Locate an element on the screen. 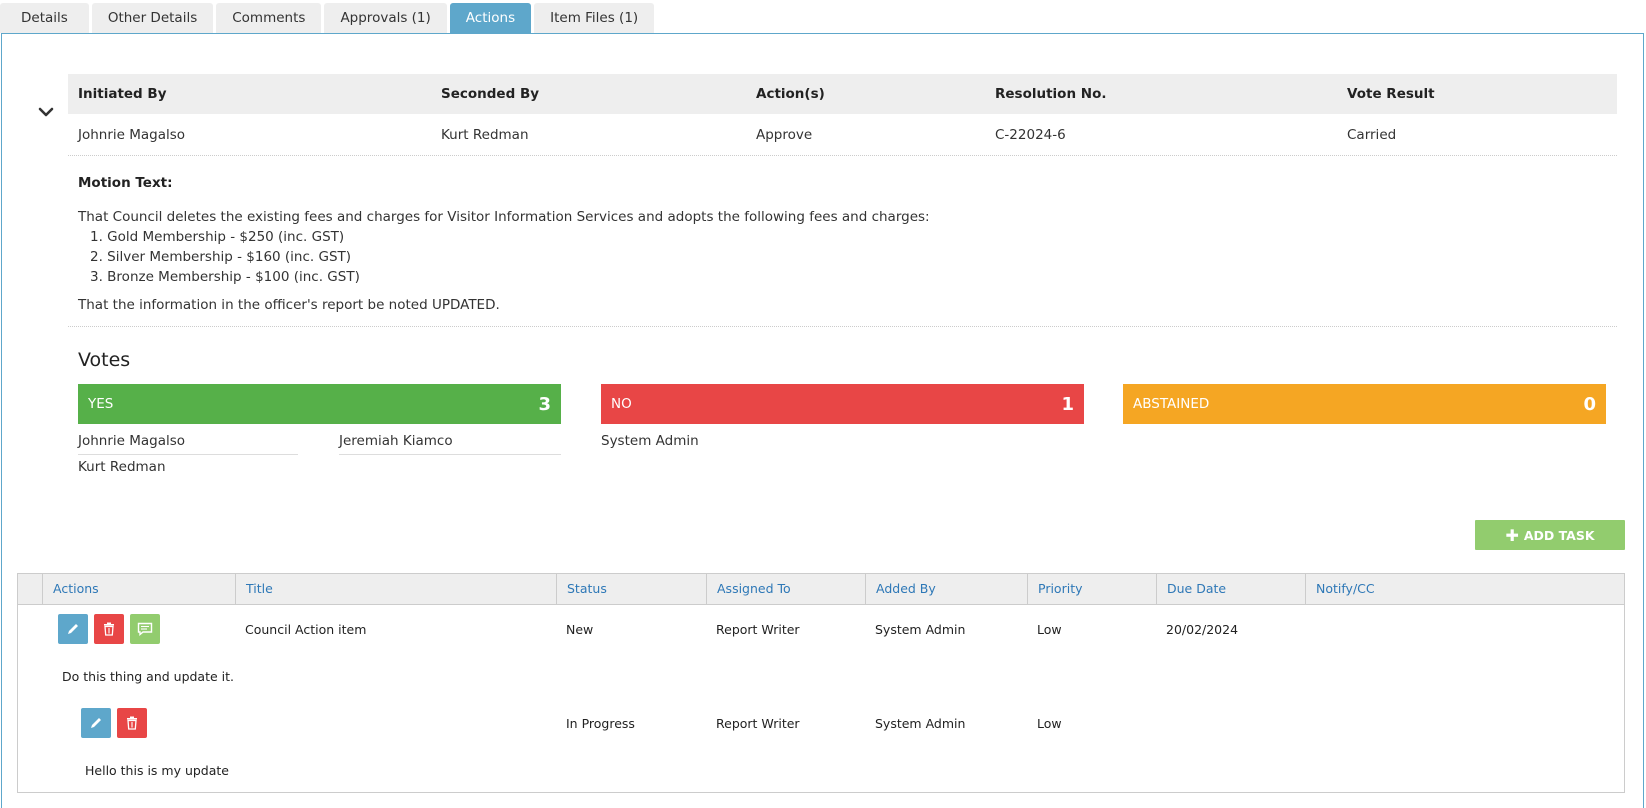  task-priority: Low is located at coordinates (1049, 629).